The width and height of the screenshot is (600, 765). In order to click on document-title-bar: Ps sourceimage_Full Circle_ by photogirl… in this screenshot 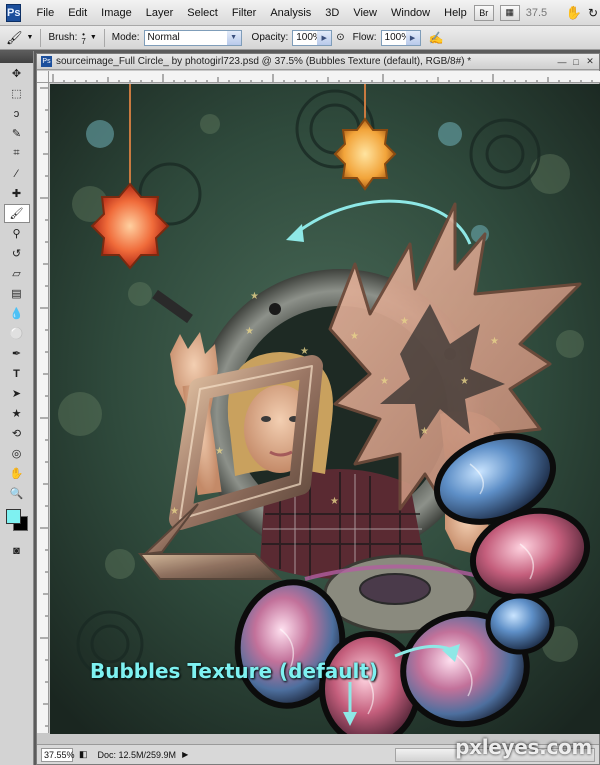, I will do `click(318, 62)`.